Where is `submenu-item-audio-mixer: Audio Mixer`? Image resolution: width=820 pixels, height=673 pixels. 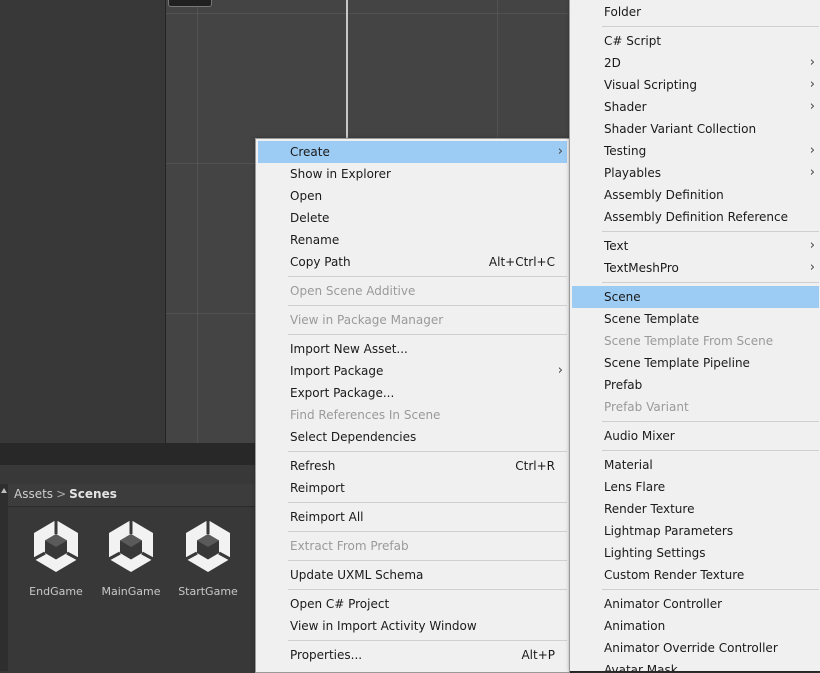
submenu-item-audio-mixer: Audio Mixer is located at coordinates (695, 436).